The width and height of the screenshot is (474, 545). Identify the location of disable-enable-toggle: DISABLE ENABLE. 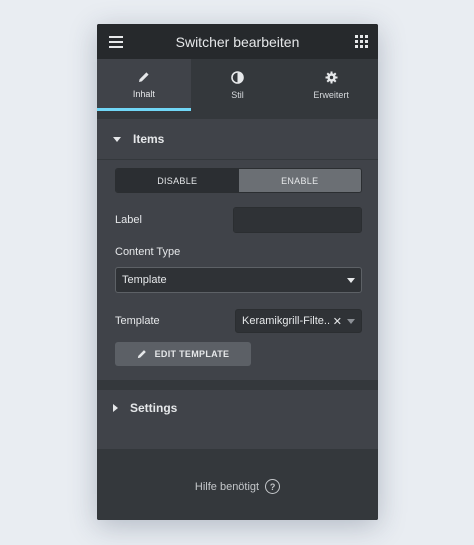
(238, 180).